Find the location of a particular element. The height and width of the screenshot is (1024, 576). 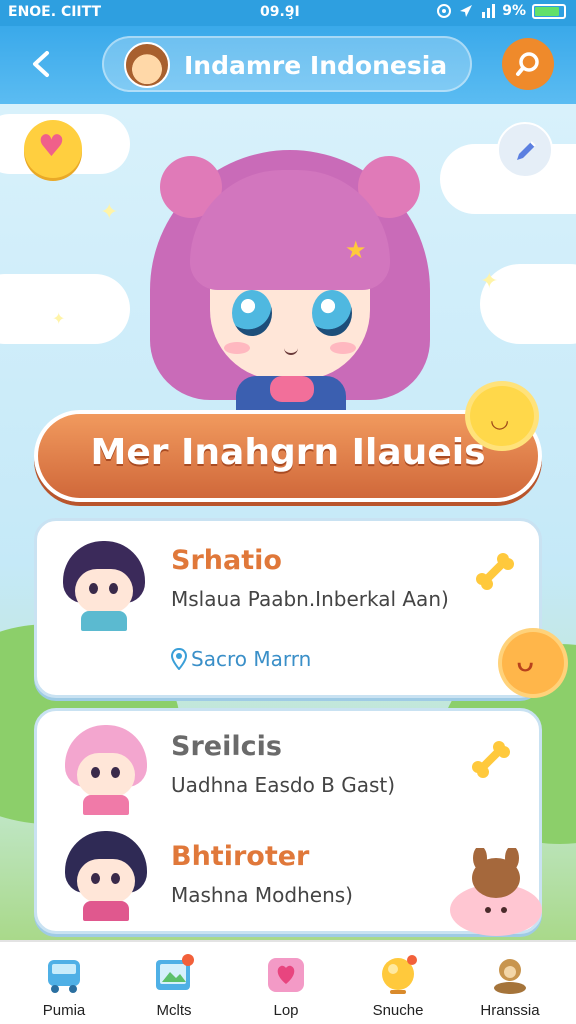

list-item-title-text: Bhtiroter is located at coordinates (240, 856).